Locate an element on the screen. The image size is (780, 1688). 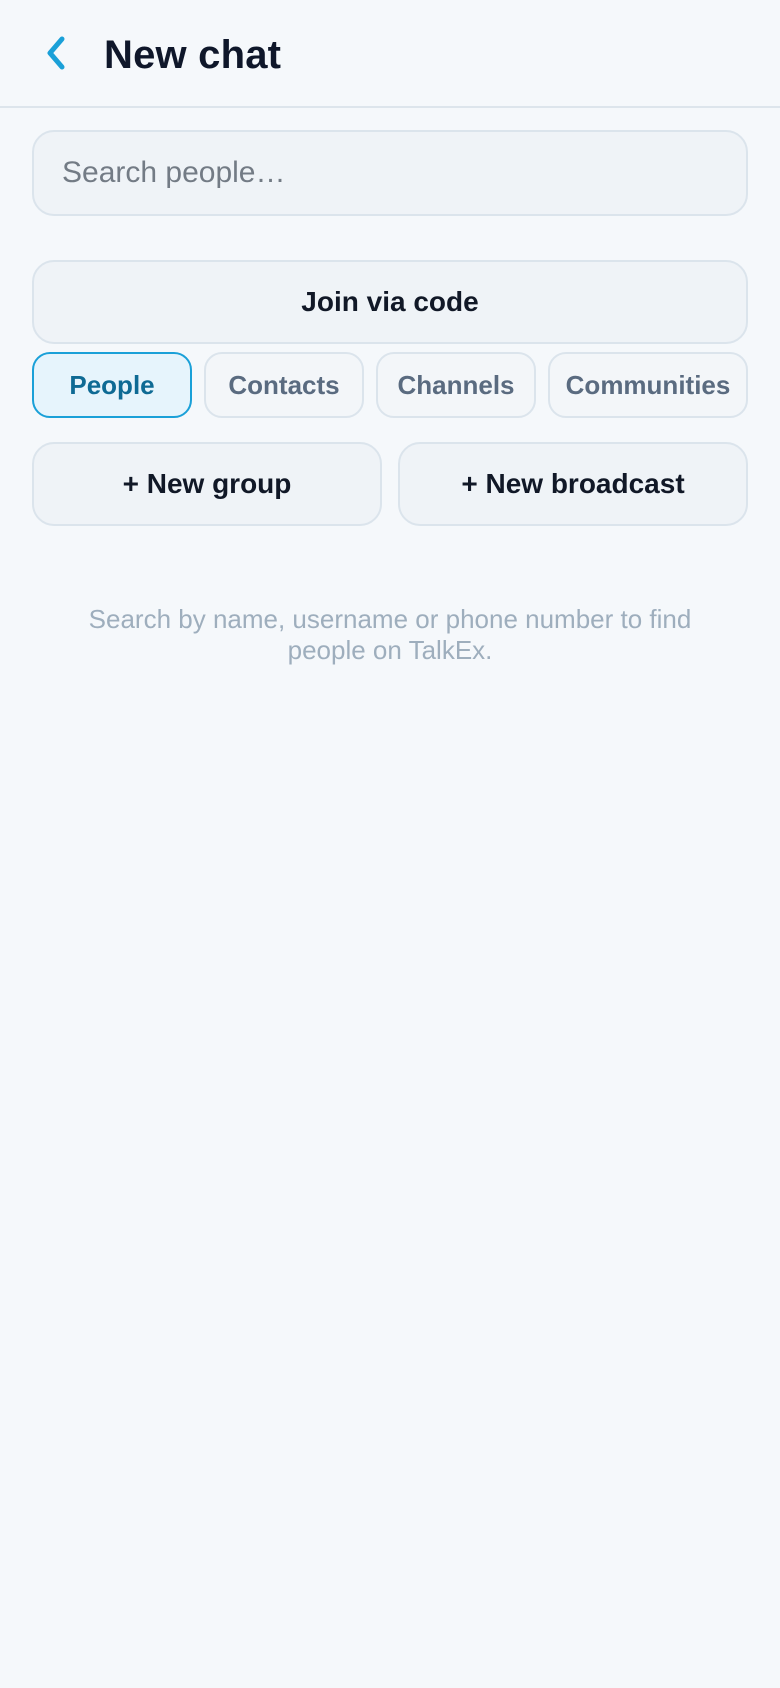
tab-communities: Communities is located at coordinates (648, 385).